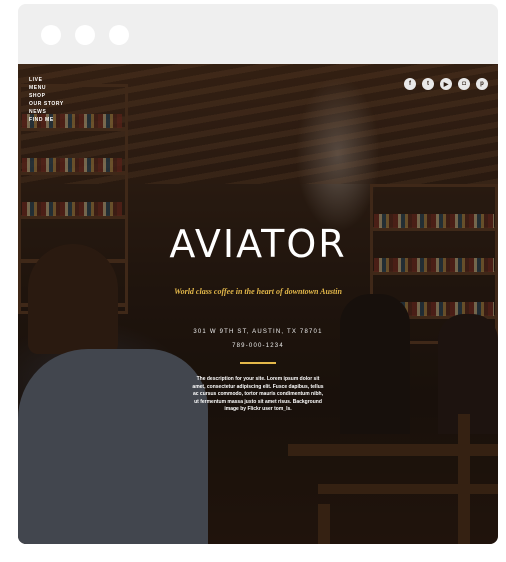  I want to click on nav-item-shop: SHOP, so click(46, 96).